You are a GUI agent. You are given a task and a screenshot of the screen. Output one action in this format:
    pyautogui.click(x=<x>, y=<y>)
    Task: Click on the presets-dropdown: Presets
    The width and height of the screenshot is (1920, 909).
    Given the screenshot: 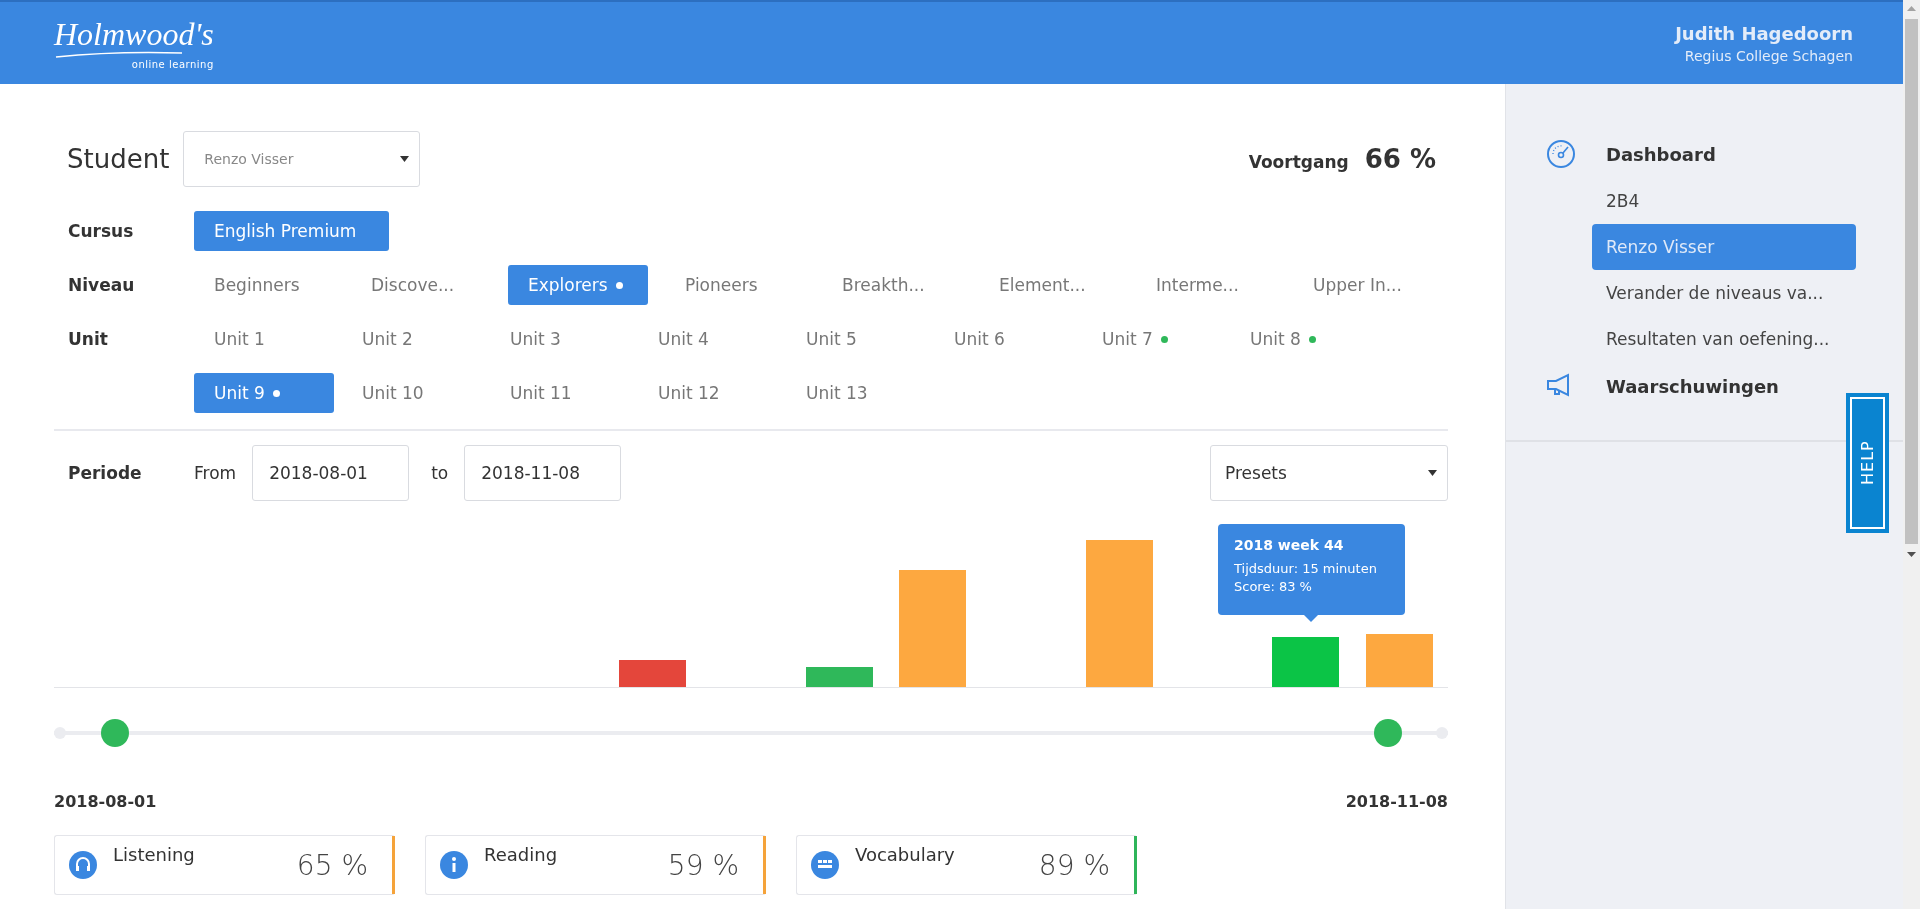 What is the action you would take?
    pyautogui.click(x=1329, y=473)
    